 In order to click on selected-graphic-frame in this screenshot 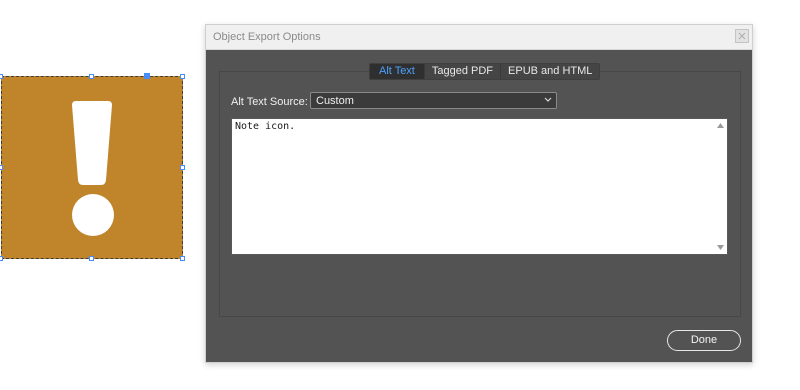, I will do `click(92, 167)`.